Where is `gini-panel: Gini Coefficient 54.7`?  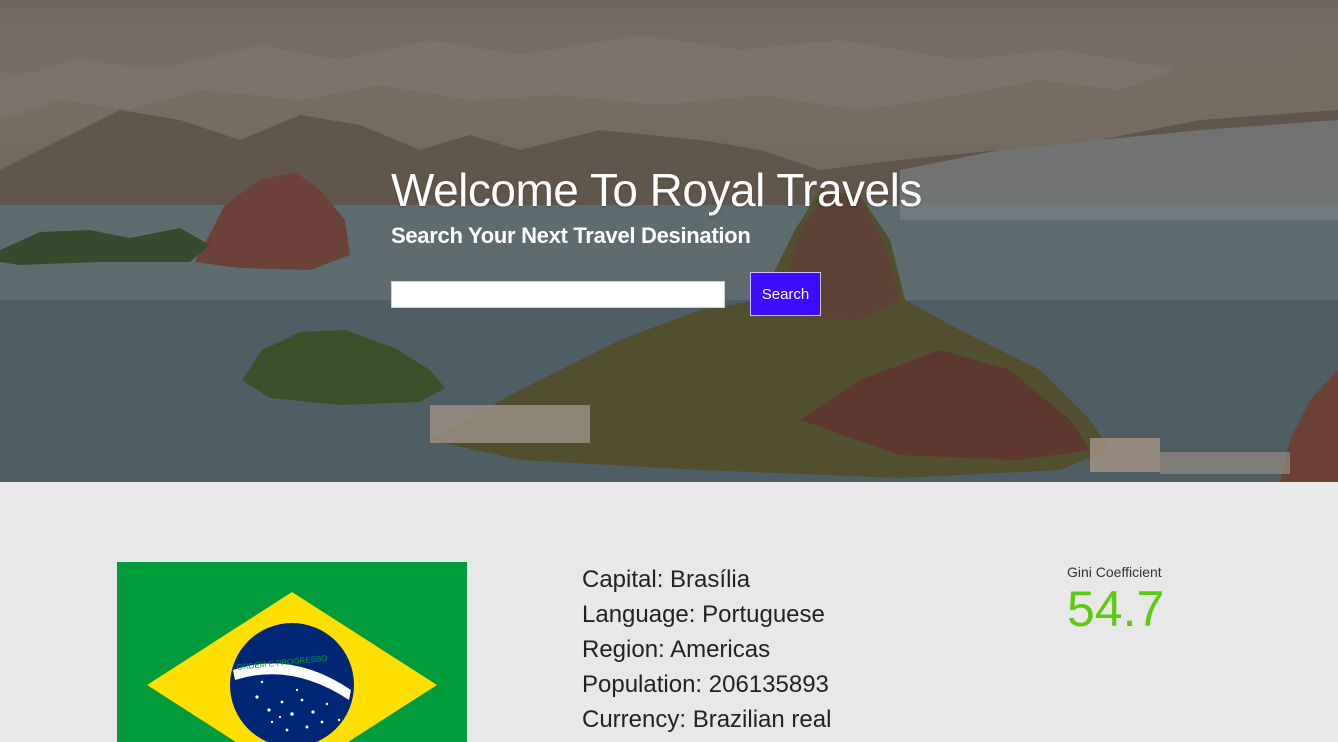 gini-panel: Gini Coefficient 54.7 is located at coordinates (1115, 599).